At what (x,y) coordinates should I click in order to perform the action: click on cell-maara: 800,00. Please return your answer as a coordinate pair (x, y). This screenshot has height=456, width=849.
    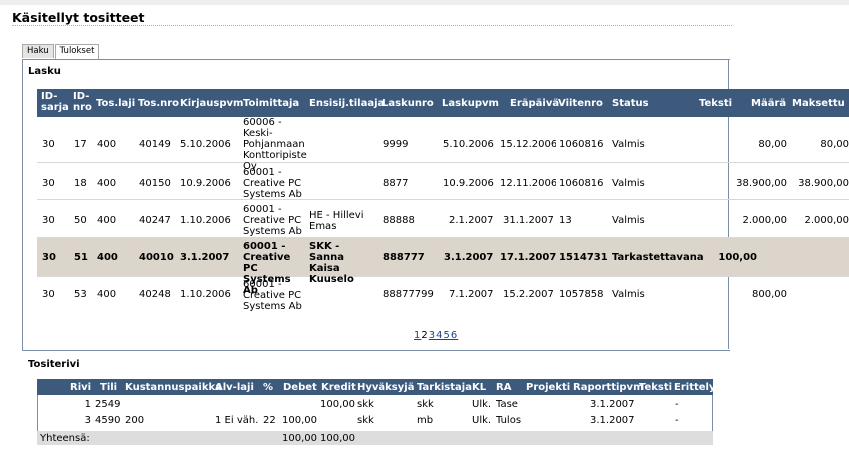
    Looking at the image, I should click on (769, 294).